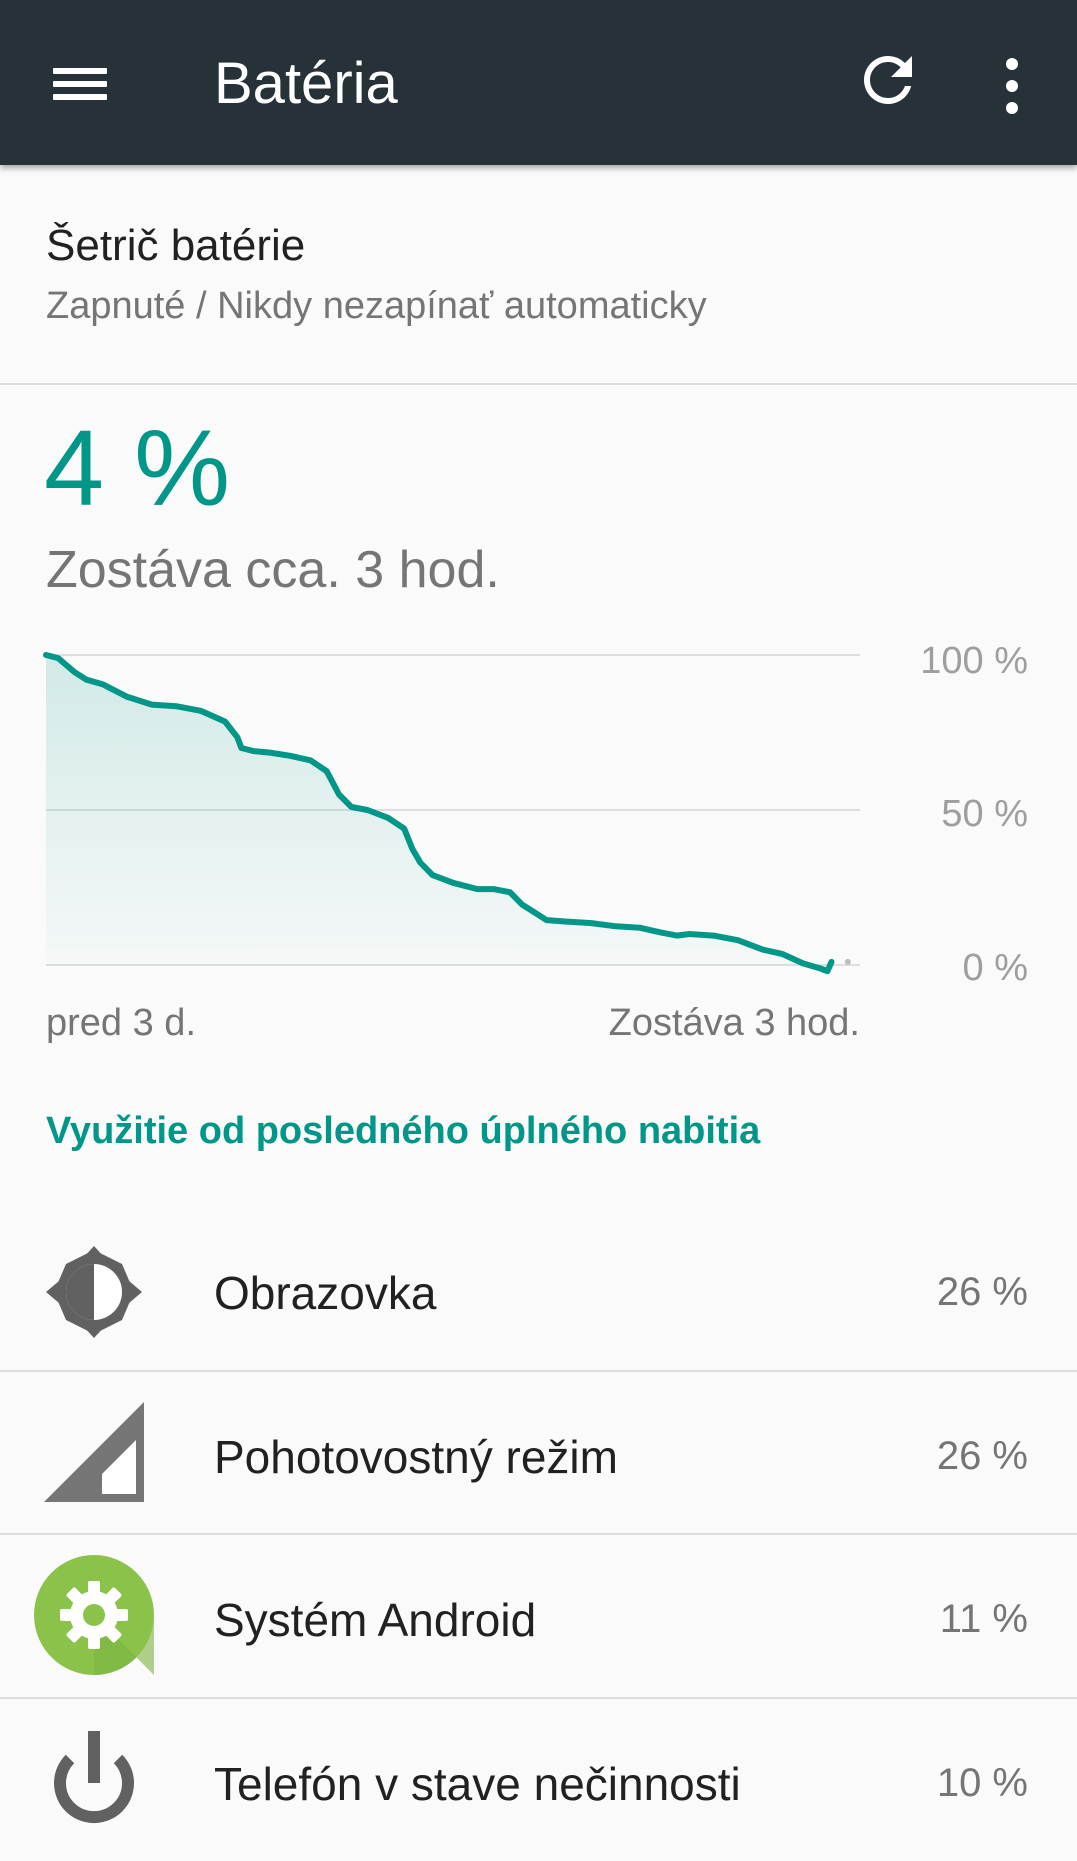 Image resolution: width=1077 pixels, height=1861 pixels. I want to click on battery-saver-summary: Zapnuté / Nikdy nezapínať automaticky, so click(376, 306).